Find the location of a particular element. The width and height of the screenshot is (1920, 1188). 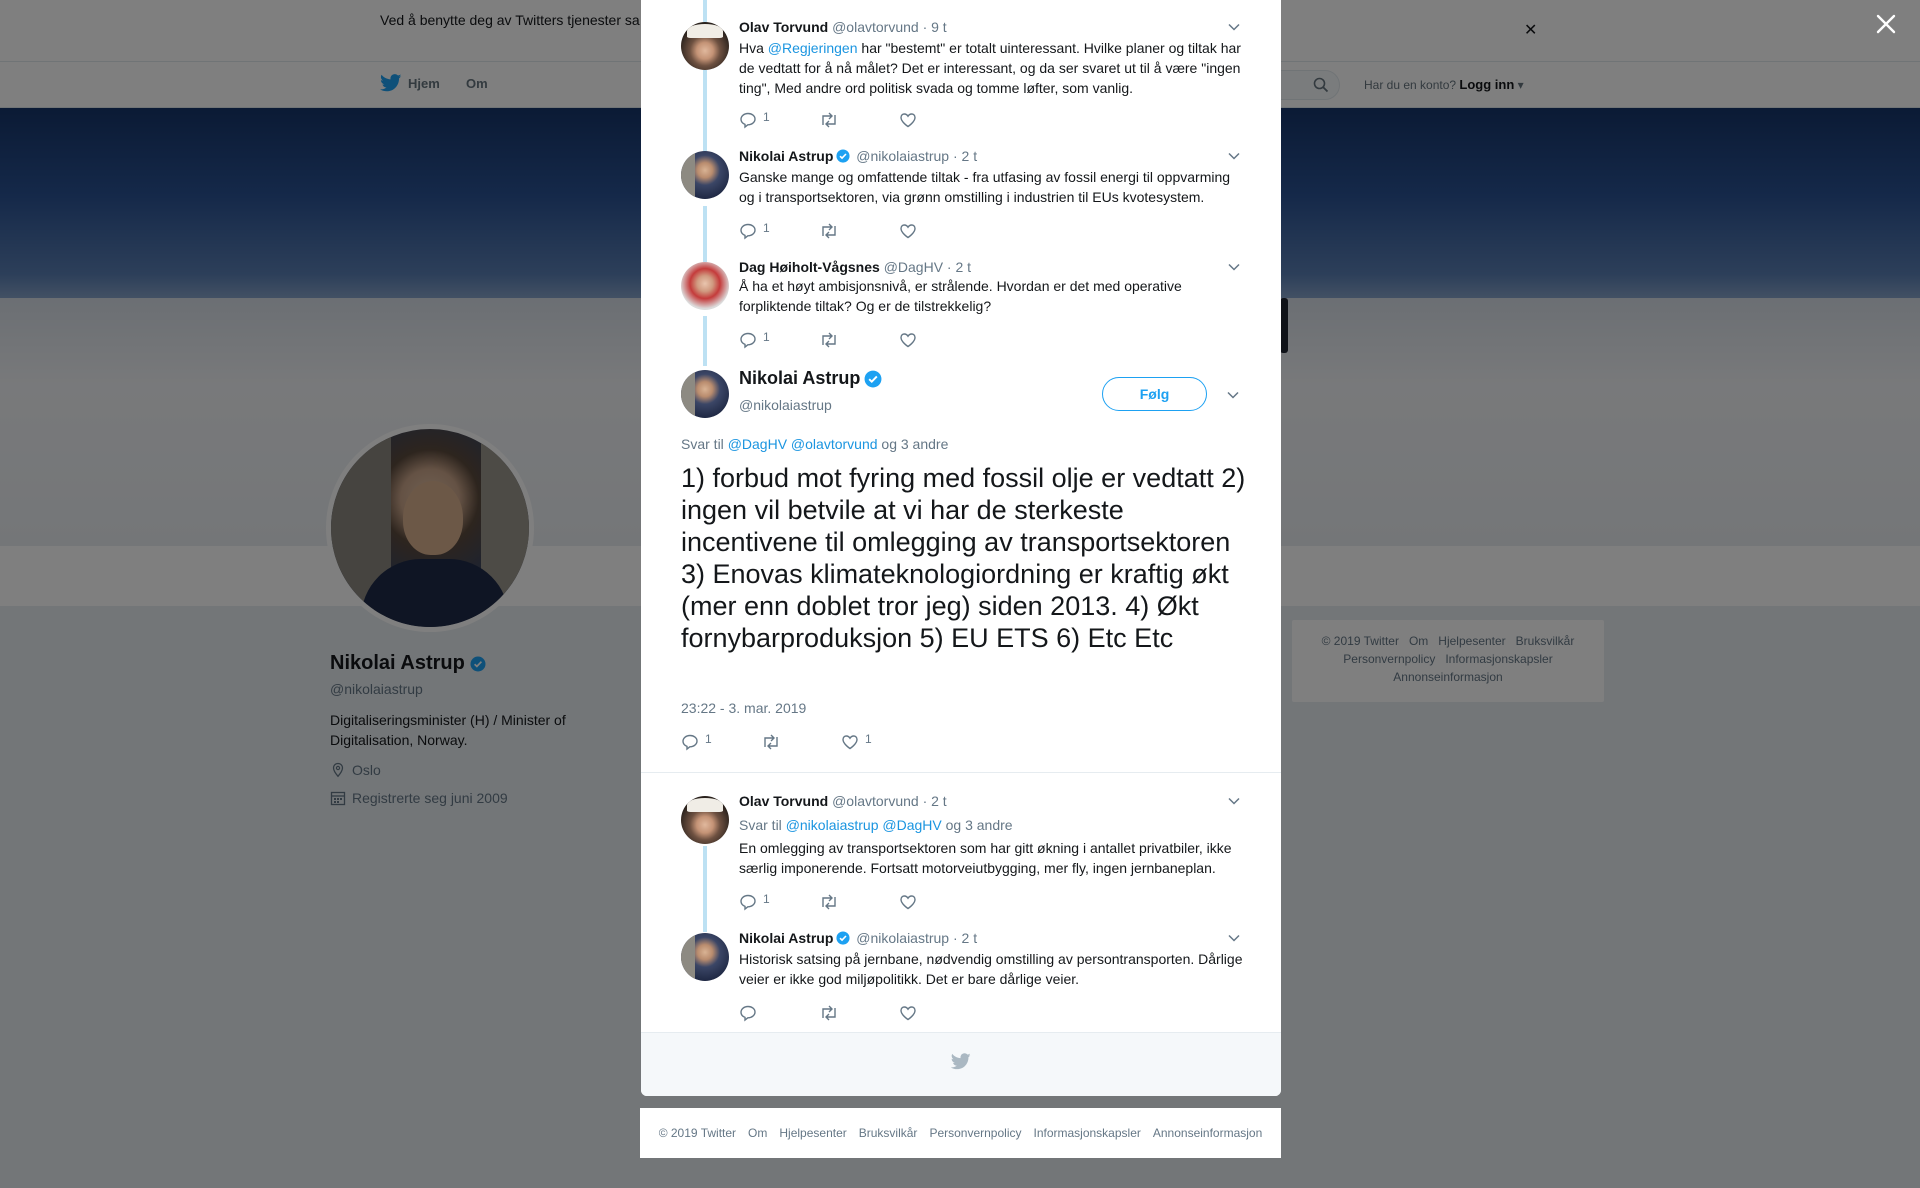

tweet-header: Olav Torvund @olavtorvund · 9 t is located at coordinates (843, 27).